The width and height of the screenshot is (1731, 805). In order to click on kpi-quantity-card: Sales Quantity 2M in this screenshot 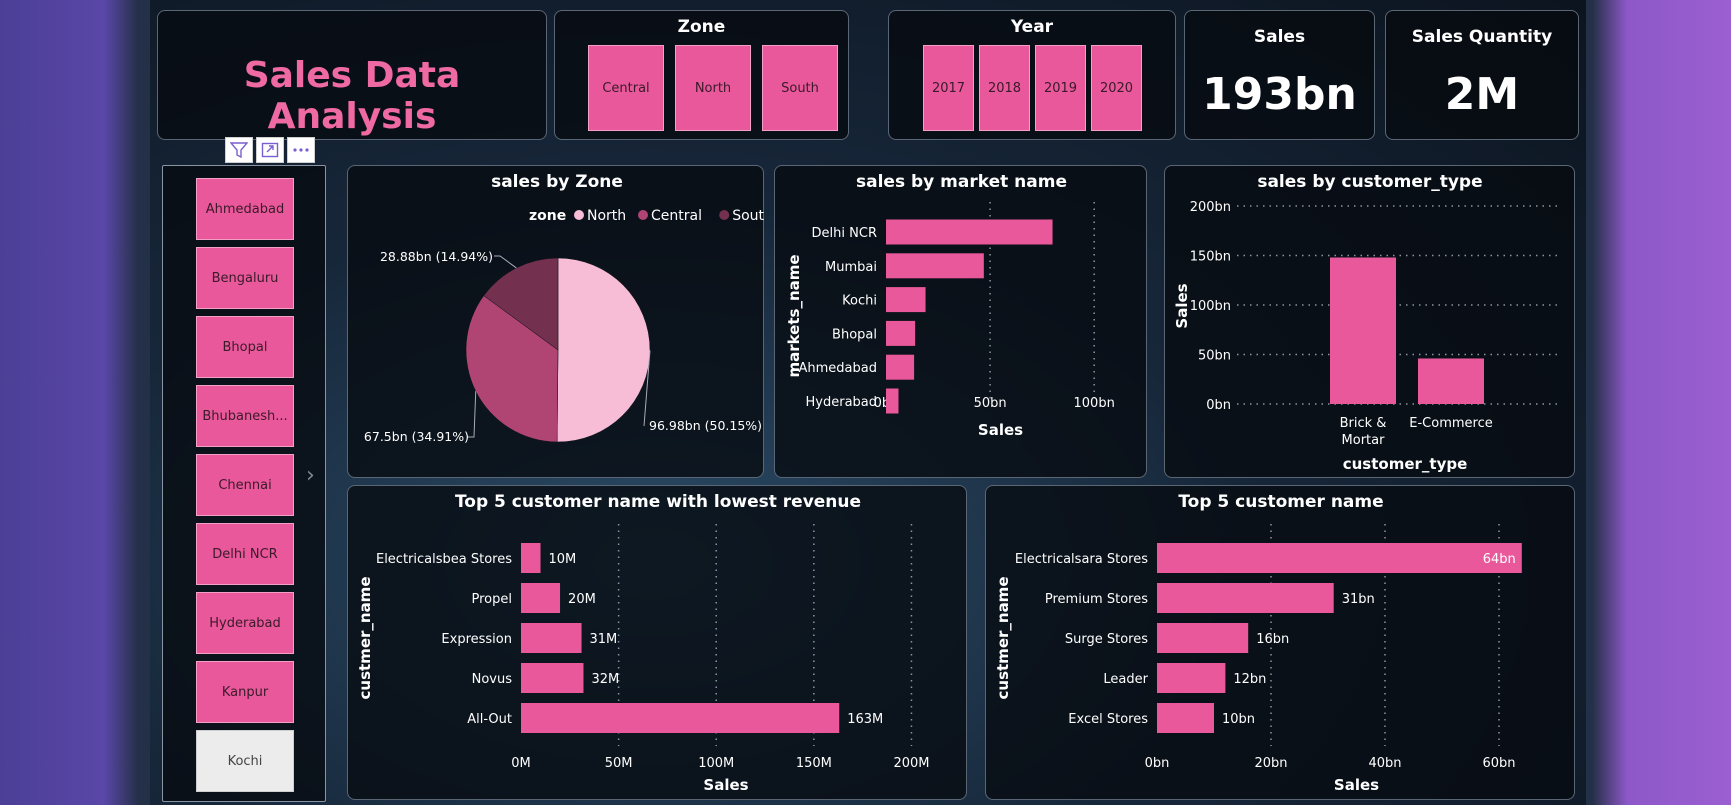, I will do `click(1482, 75)`.